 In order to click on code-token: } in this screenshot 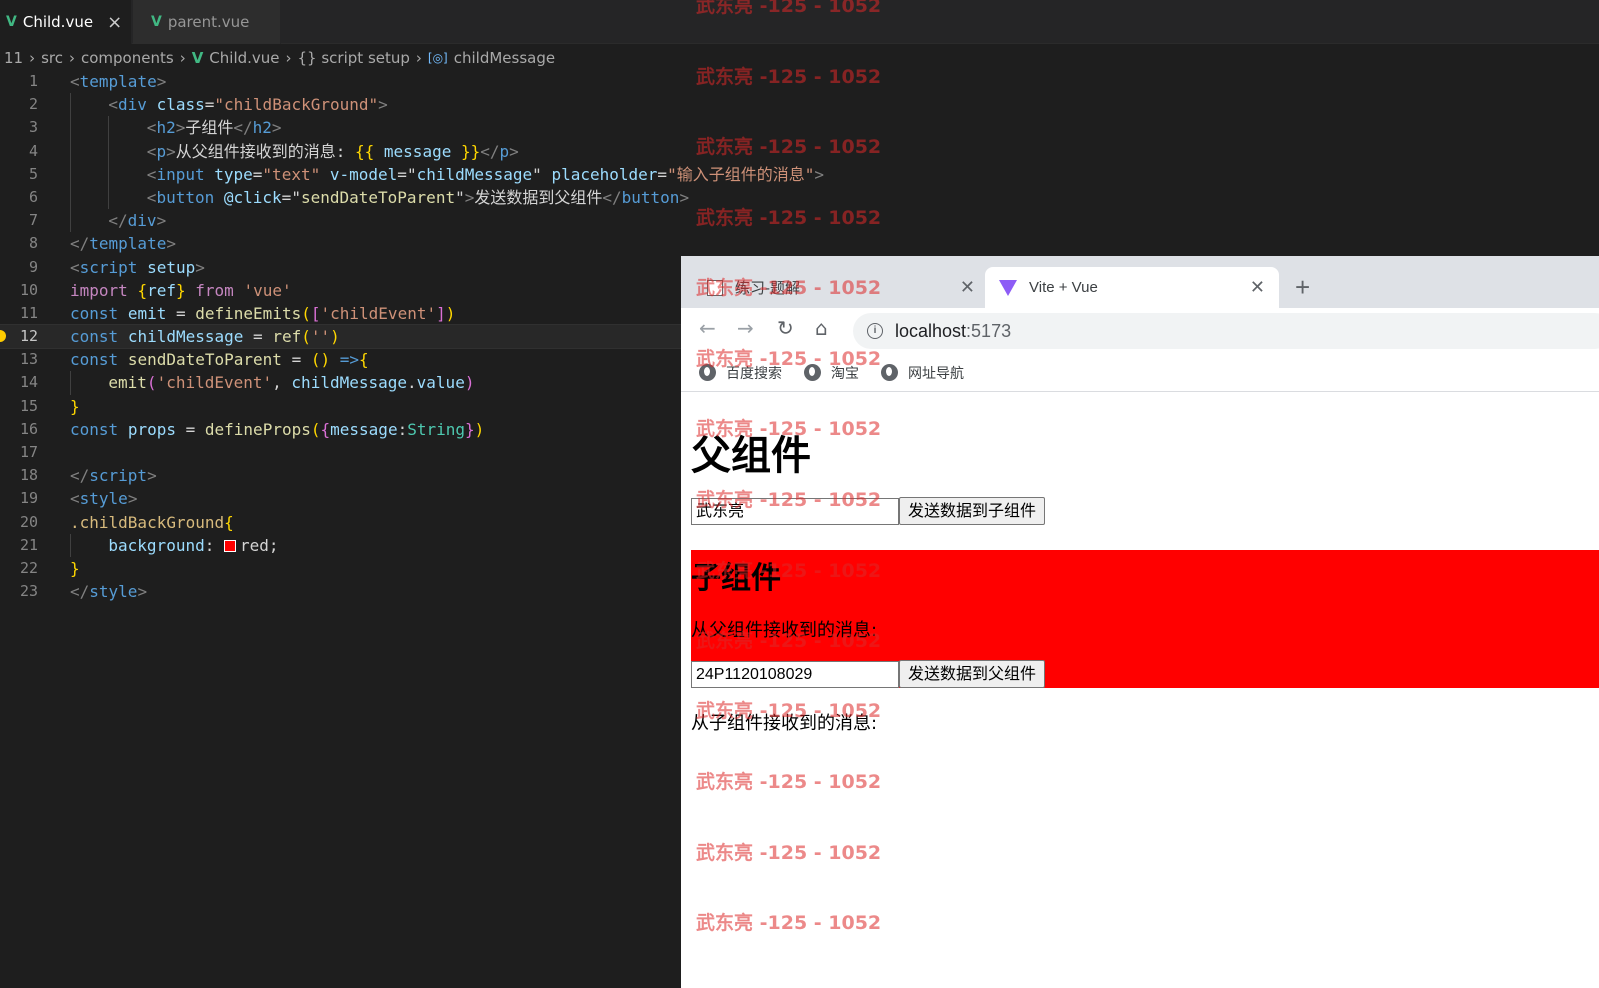, I will do `click(470, 429)`.